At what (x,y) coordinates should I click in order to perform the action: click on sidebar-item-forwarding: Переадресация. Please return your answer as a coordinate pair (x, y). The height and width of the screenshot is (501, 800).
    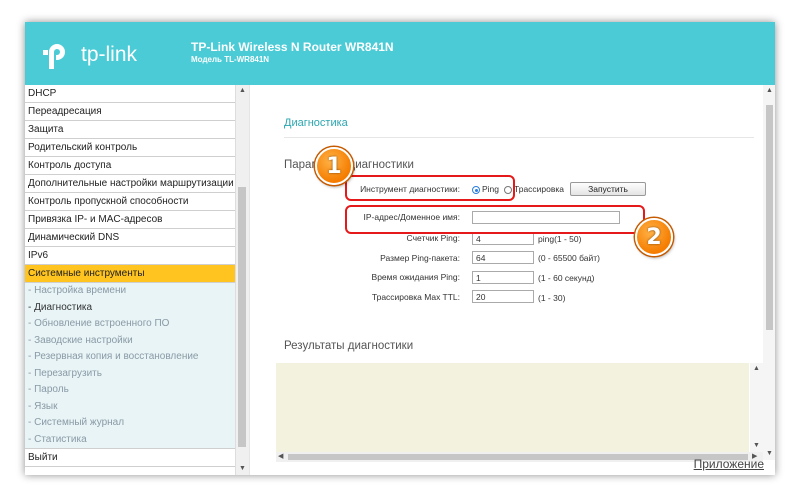
    Looking at the image, I should click on (130, 112).